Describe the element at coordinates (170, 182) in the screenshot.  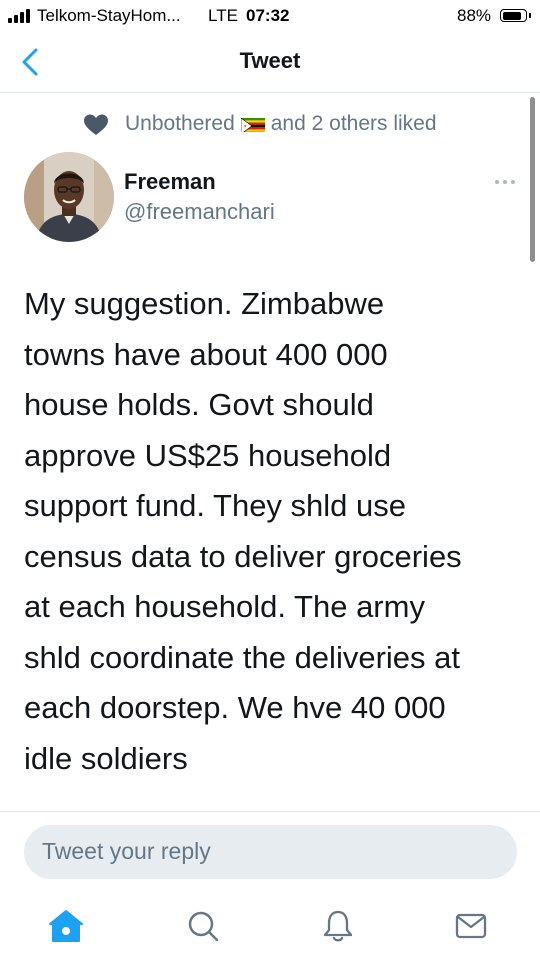
I see `author-name: Freeman` at that location.